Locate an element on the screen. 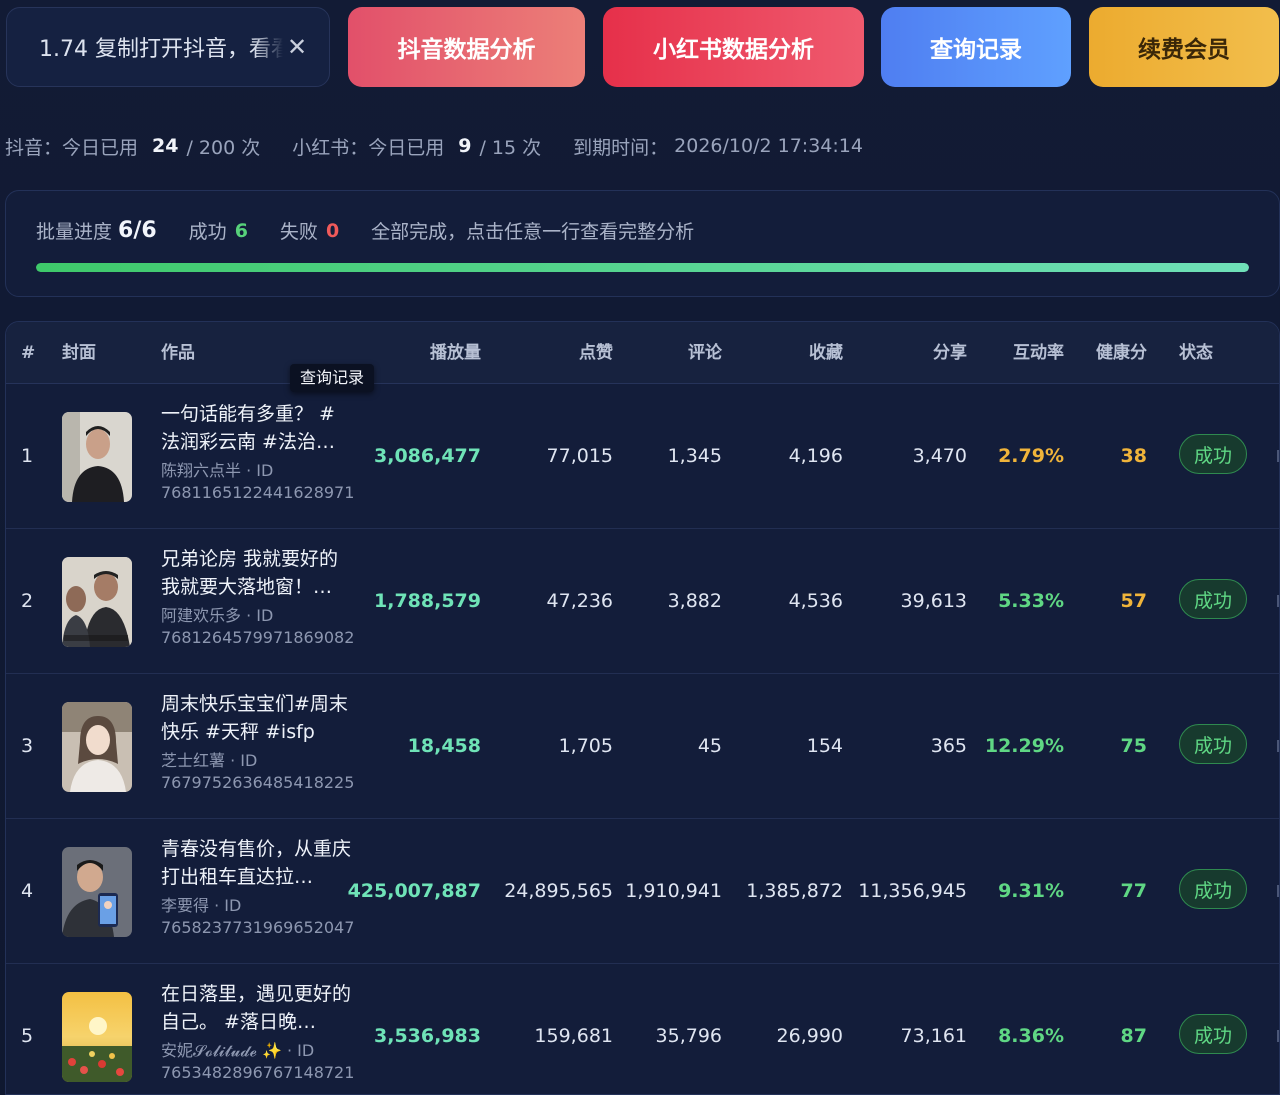 The height and width of the screenshot is (1095, 1280). favorites-cell: 4,536 is located at coordinates (815, 601).